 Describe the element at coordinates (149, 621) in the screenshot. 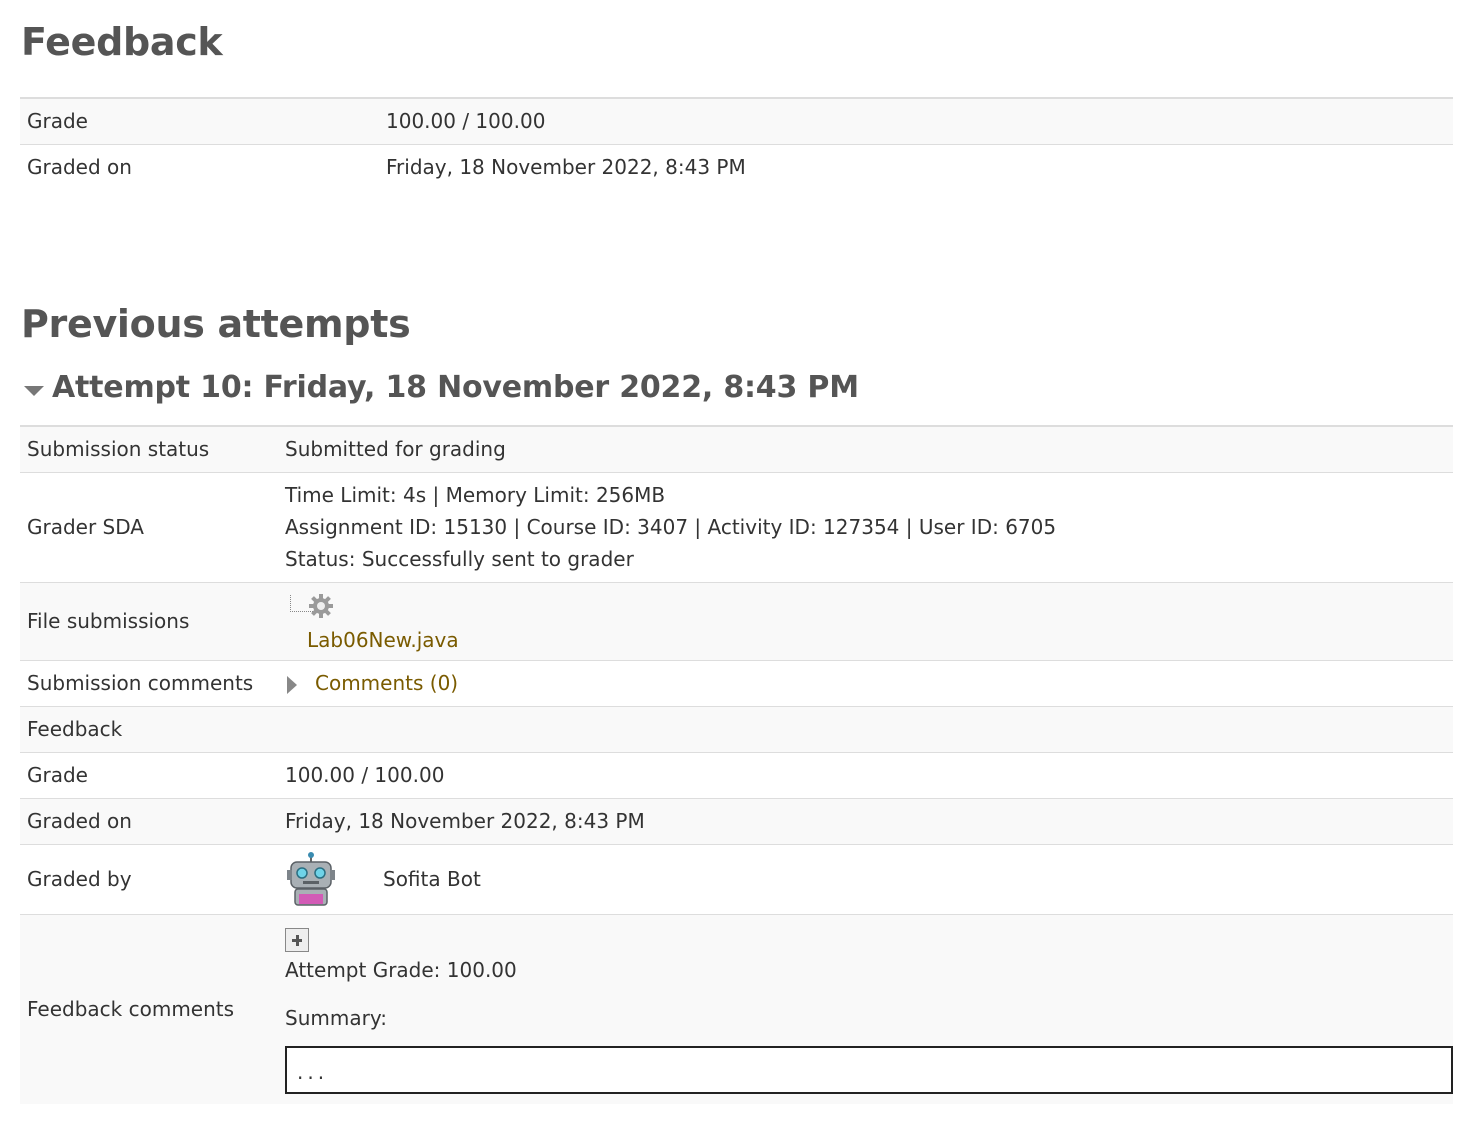

I see `file-submissions-label: File submissions` at that location.